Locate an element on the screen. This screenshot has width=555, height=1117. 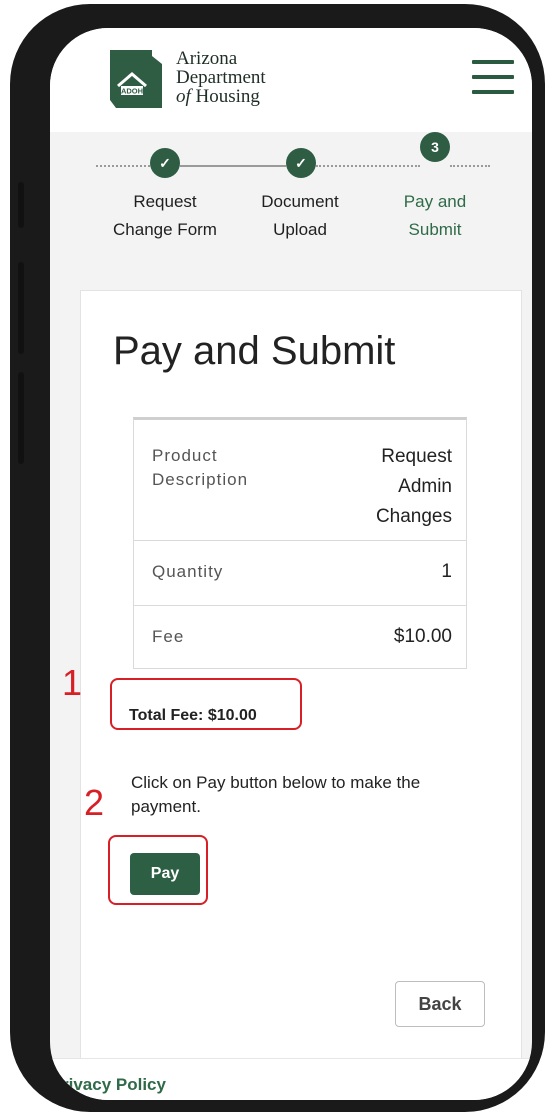
logo-wordmark: Arizona Department of Housing is located at coordinates (221, 77).